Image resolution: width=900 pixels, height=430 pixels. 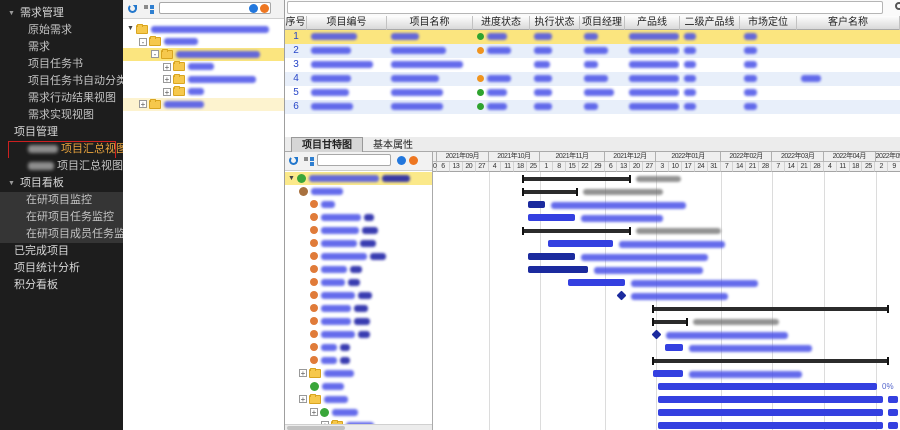 What do you see at coordinates (61, 268) in the screenshot?
I see `sidebar-group-4: 项目统计分析` at bounding box center [61, 268].